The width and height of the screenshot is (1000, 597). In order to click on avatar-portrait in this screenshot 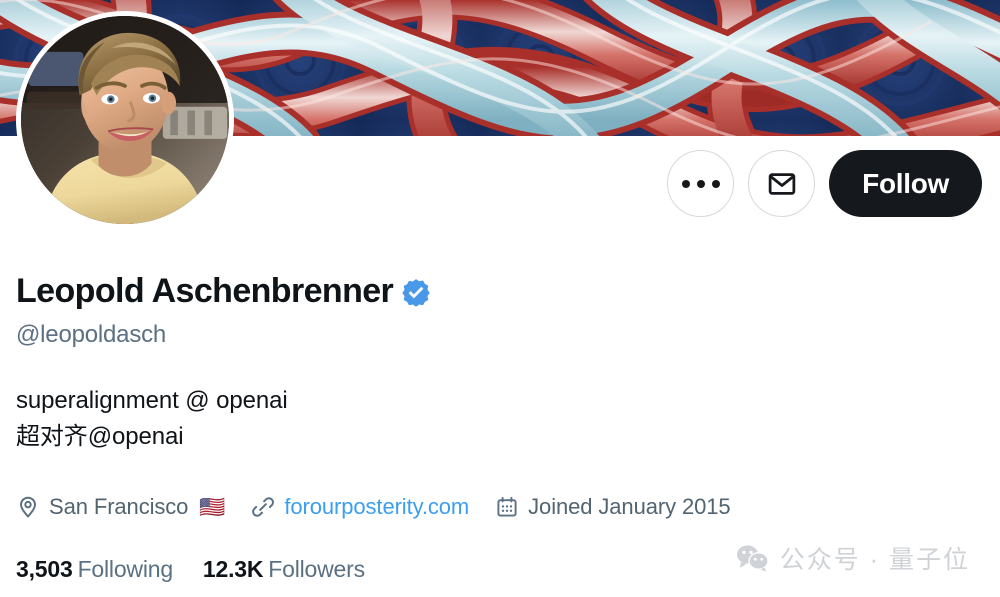, I will do `click(125, 120)`.